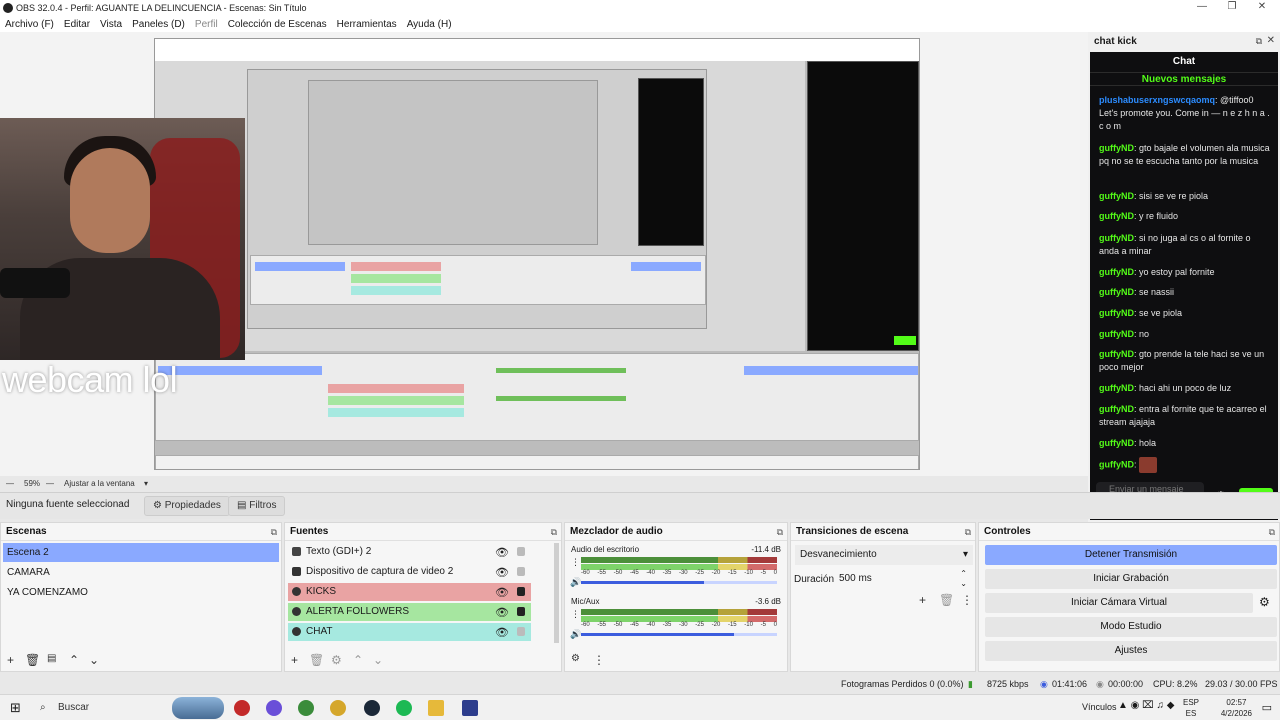  I want to click on app-icon-steam, so click(372, 708).